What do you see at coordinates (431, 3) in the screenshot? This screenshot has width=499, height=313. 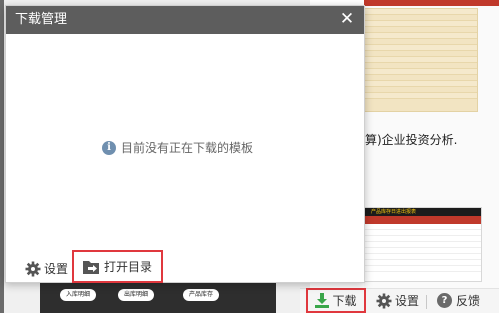 I see `document-top-border` at bounding box center [431, 3].